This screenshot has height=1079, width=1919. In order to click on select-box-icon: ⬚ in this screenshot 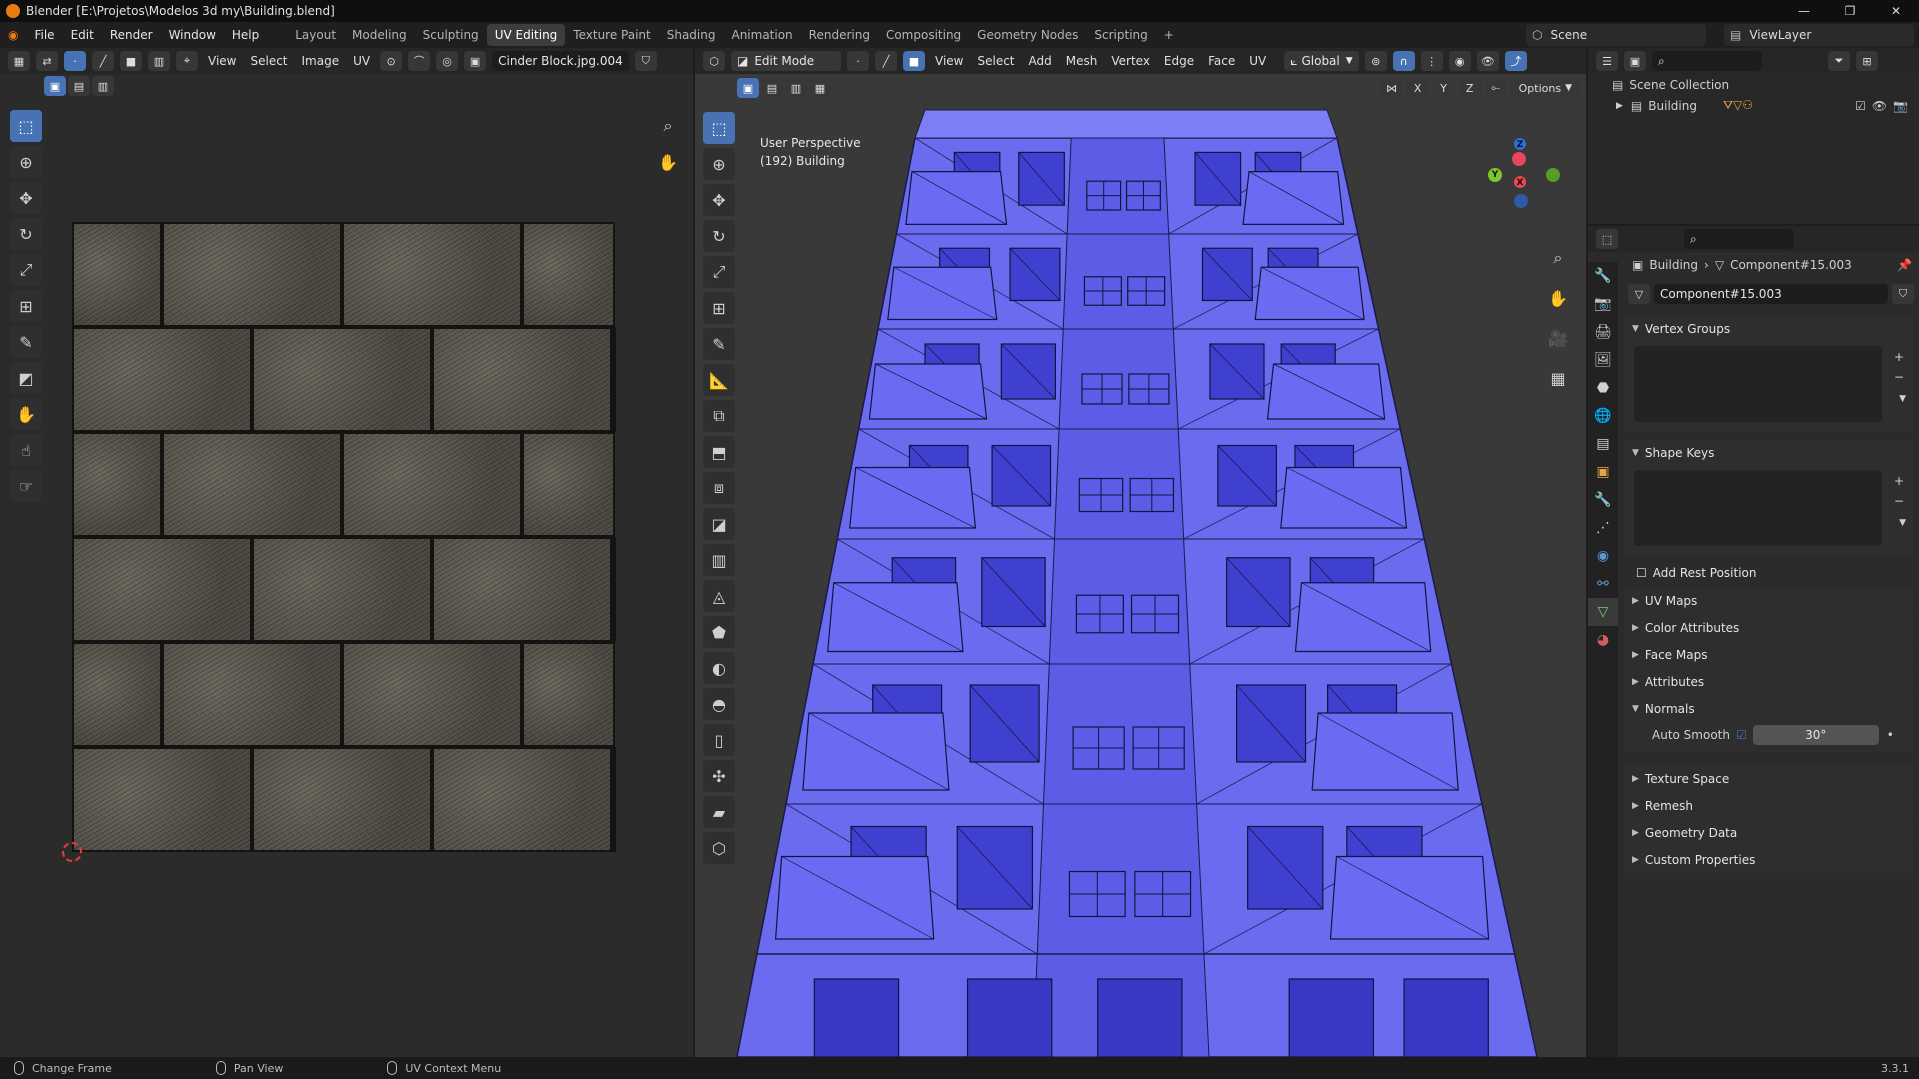, I will do `click(26, 126)`.